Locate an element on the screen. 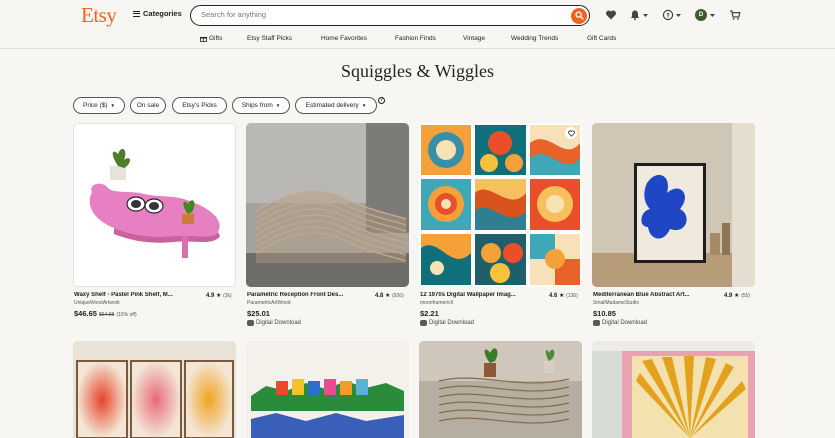 This screenshot has width=835, height=438. product-price: $25.01 is located at coordinates (258, 313).